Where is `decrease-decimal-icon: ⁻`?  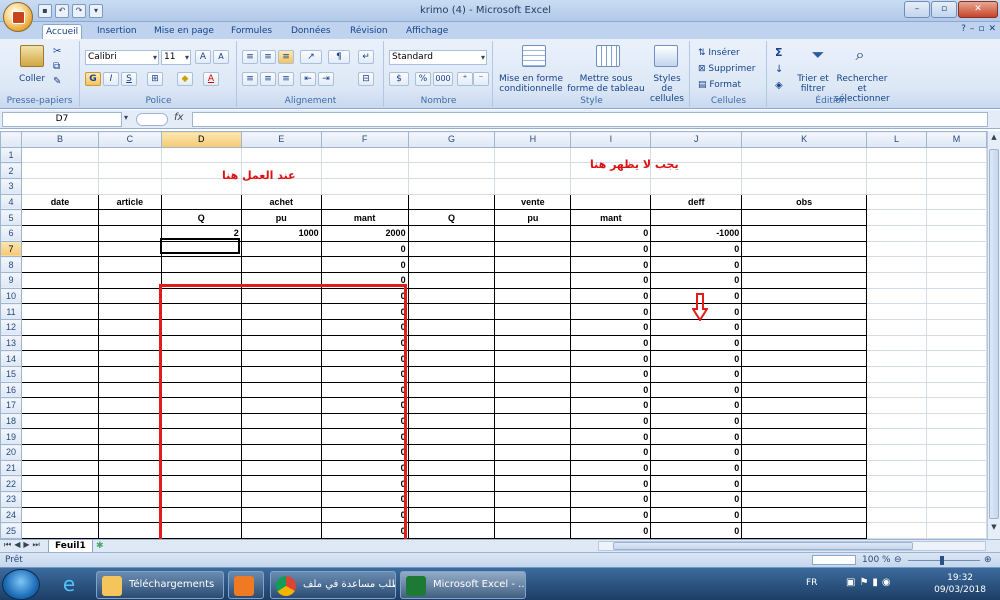
decrease-decimal-icon: ⁻ is located at coordinates (481, 79).